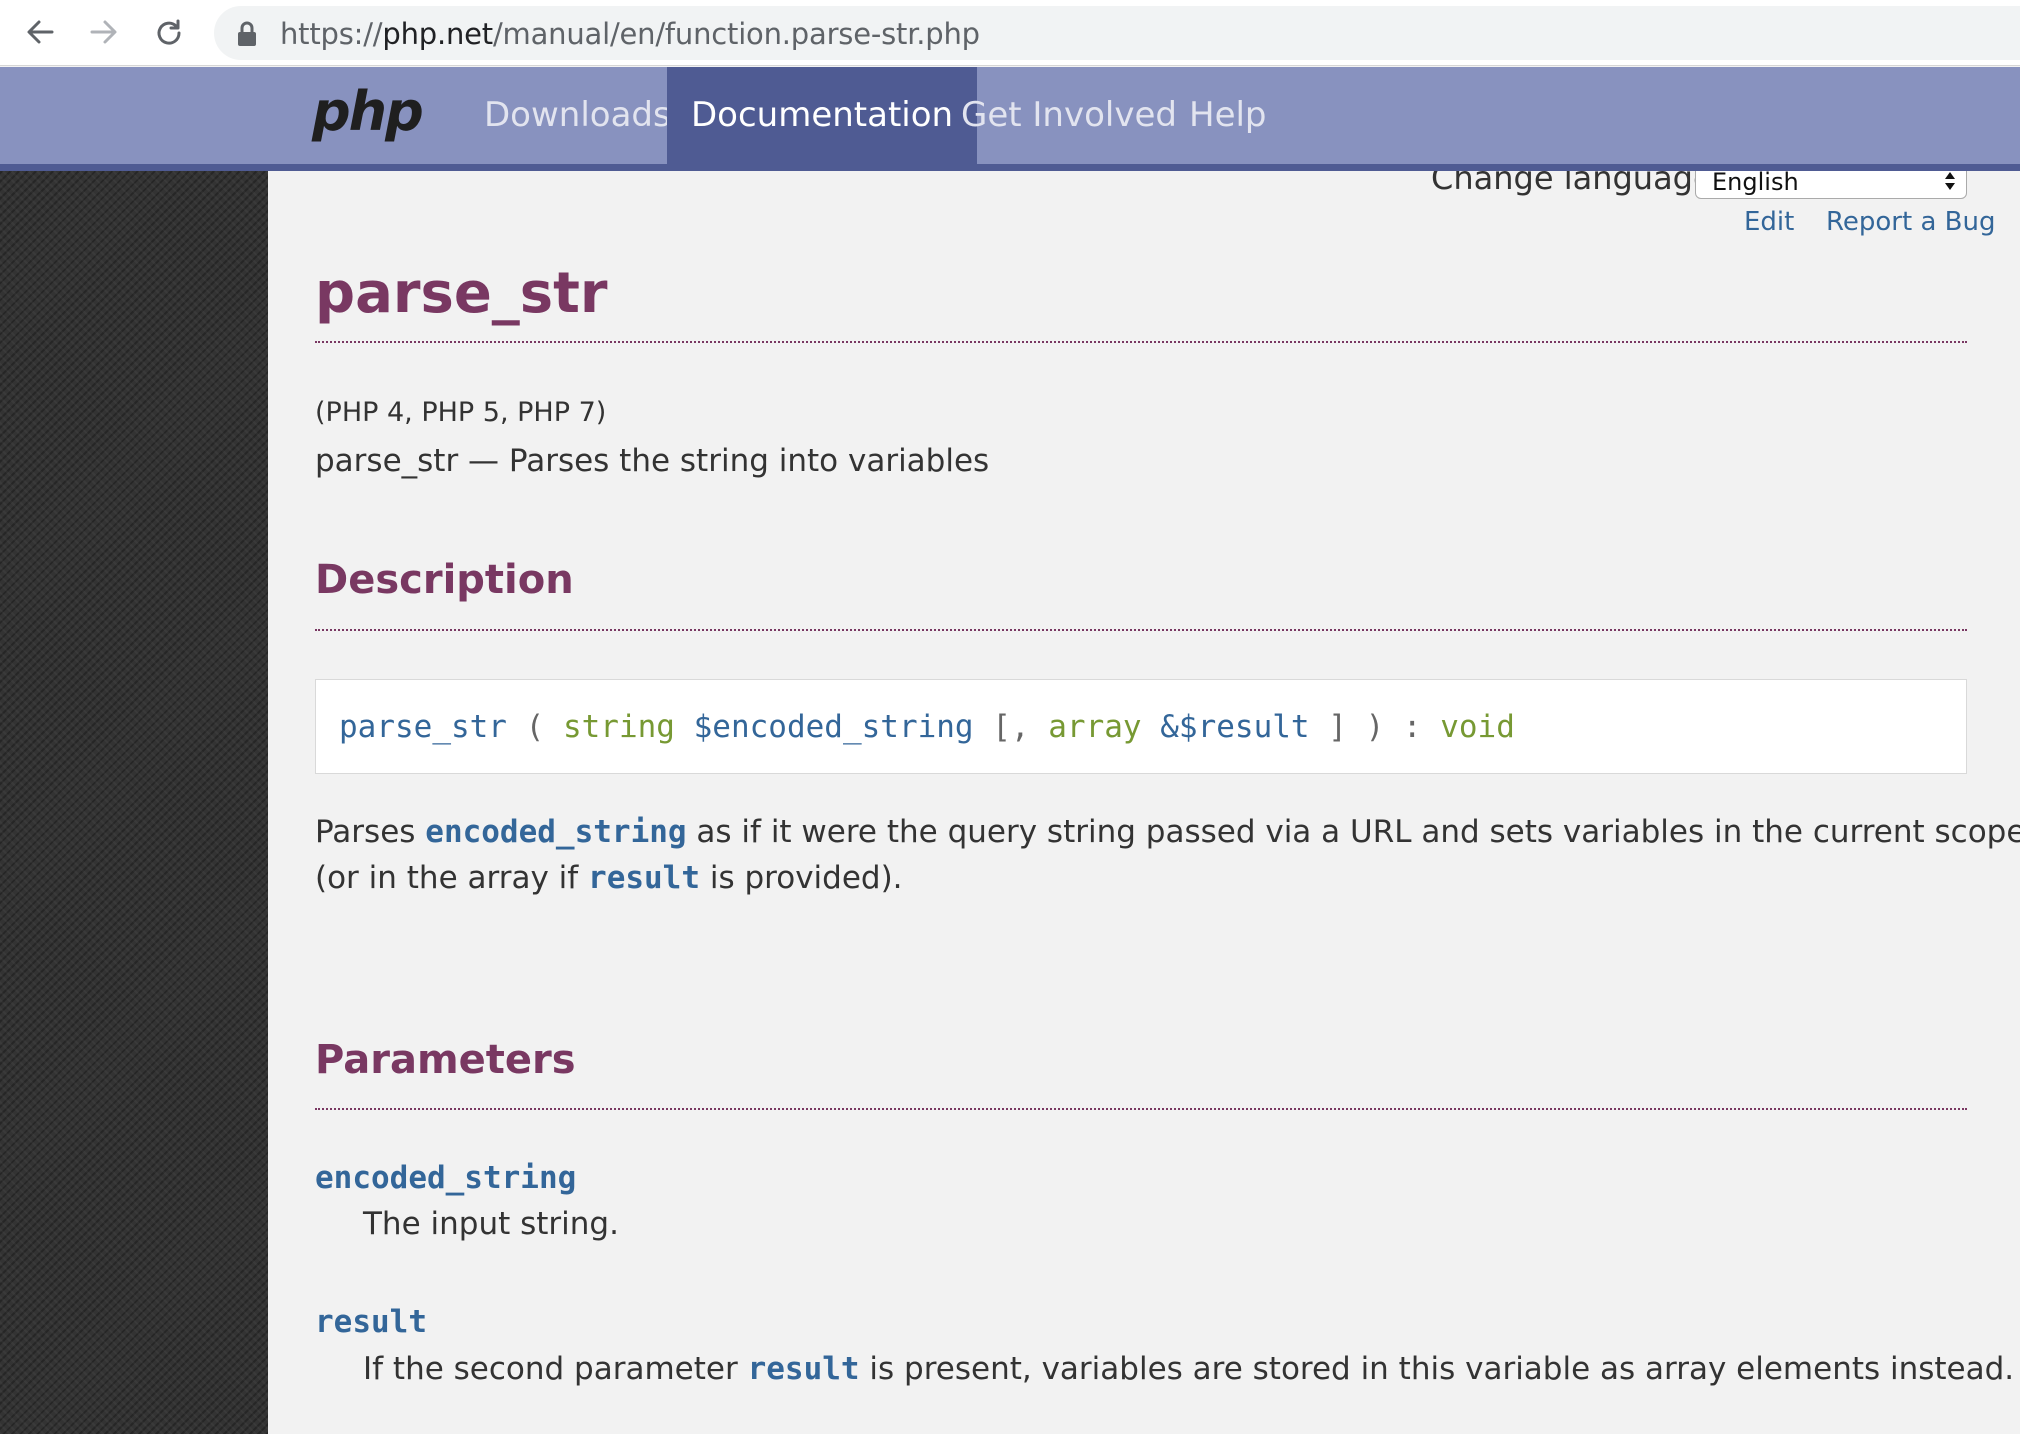 The height and width of the screenshot is (1434, 2020). What do you see at coordinates (1094, 727) in the screenshot?
I see `synopsis-type-array: array` at bounding box center [1094, 727].